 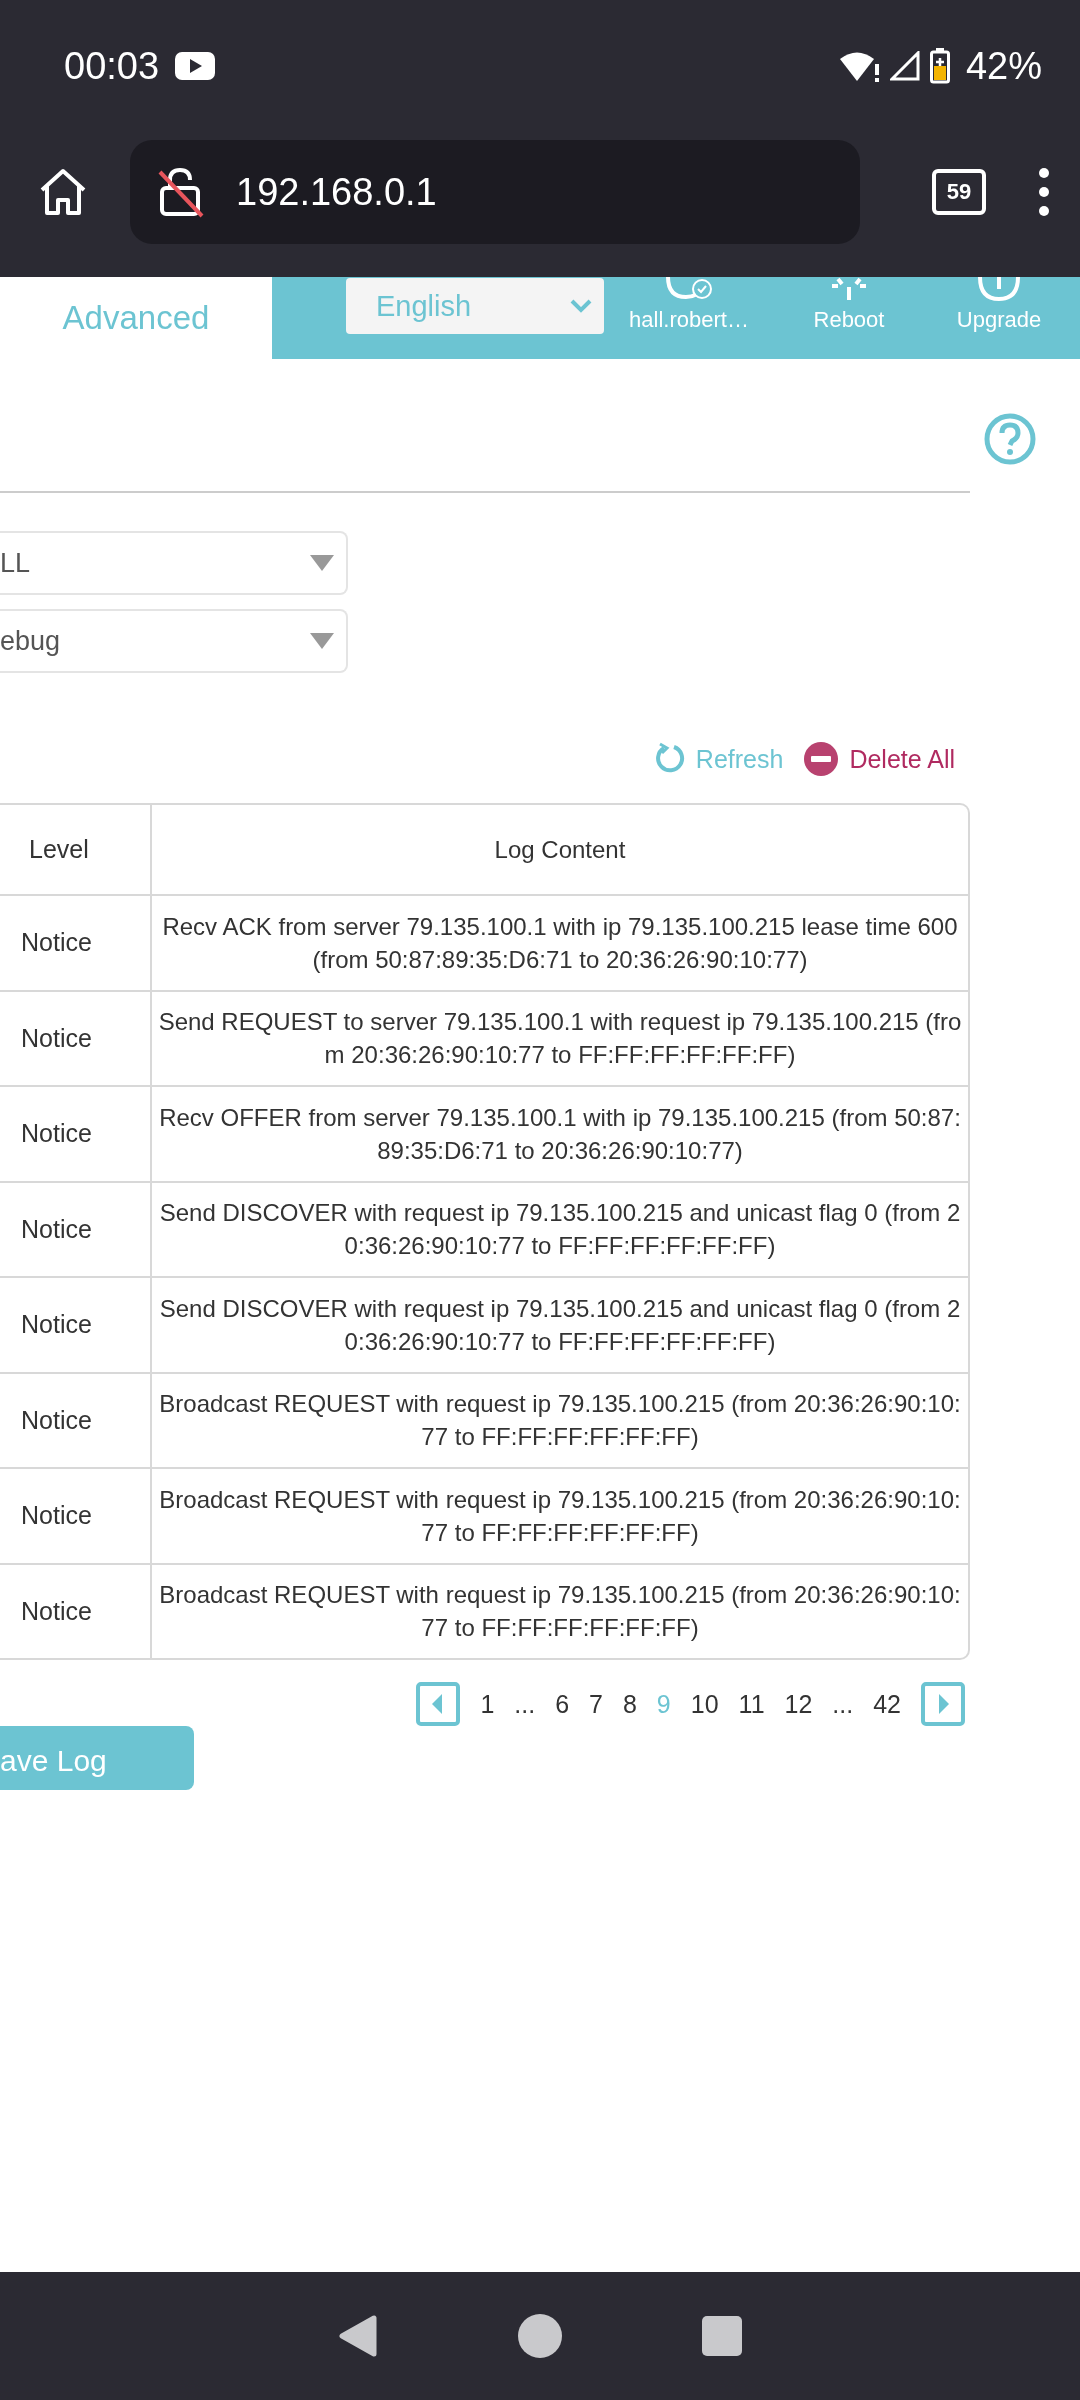 What do you see at coordinates (495, 192) in the screenshot?
I see `address-bar: 192.168.0.1` at bounding box center [495, 192].